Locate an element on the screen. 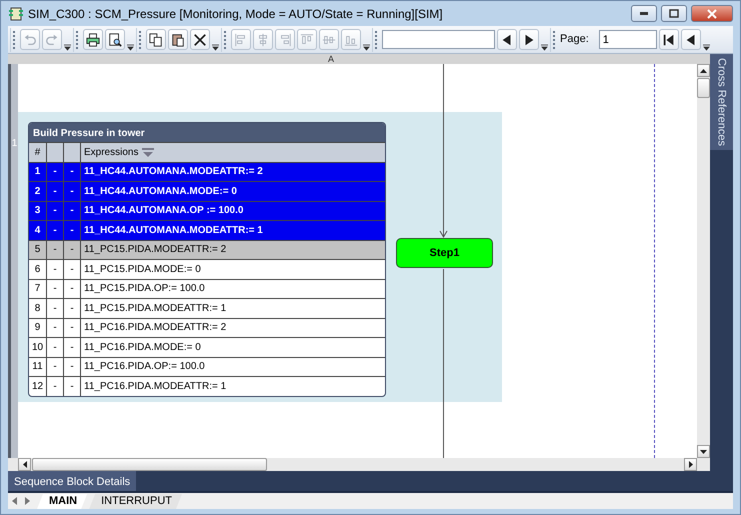 The height and width of the screenshot is (515, 741). minimize-button is located at coordinates (644, 13).